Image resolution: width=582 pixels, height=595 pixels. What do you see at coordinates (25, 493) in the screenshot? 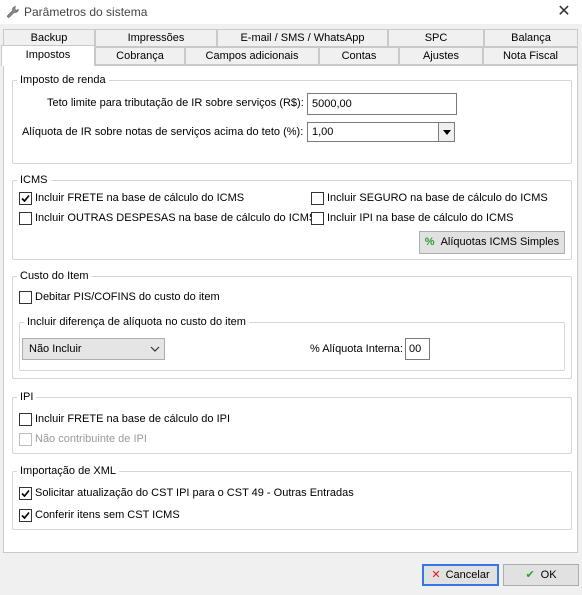
I see `solicitar-cst-ipi-checkbox` at bounding box center [25, 493].